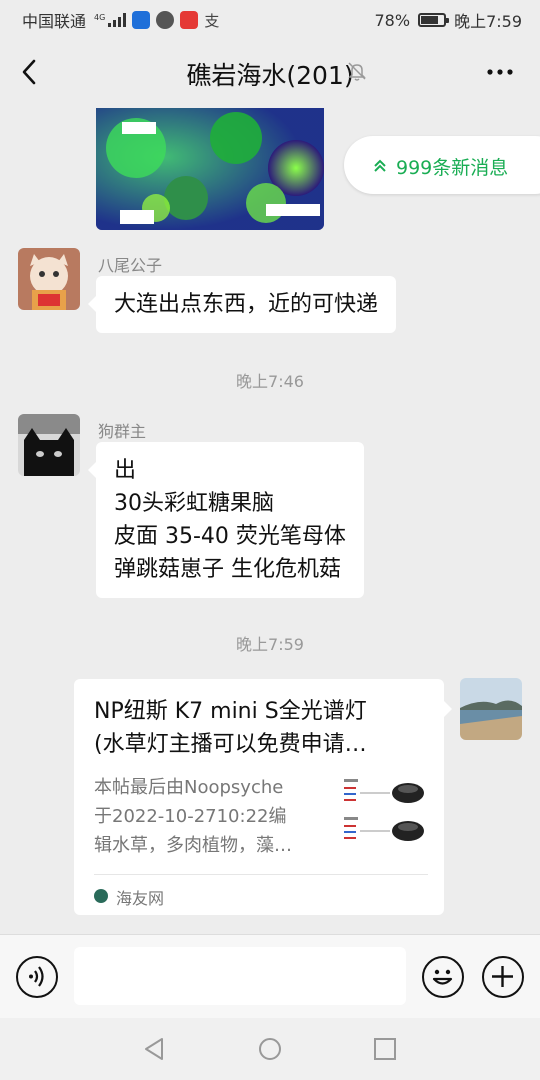 This screenshot has height=1080, width=540. Describe the element at coordinates (54, 21) in the screenshot. I see `carrier-name: 中国联通` at that location.